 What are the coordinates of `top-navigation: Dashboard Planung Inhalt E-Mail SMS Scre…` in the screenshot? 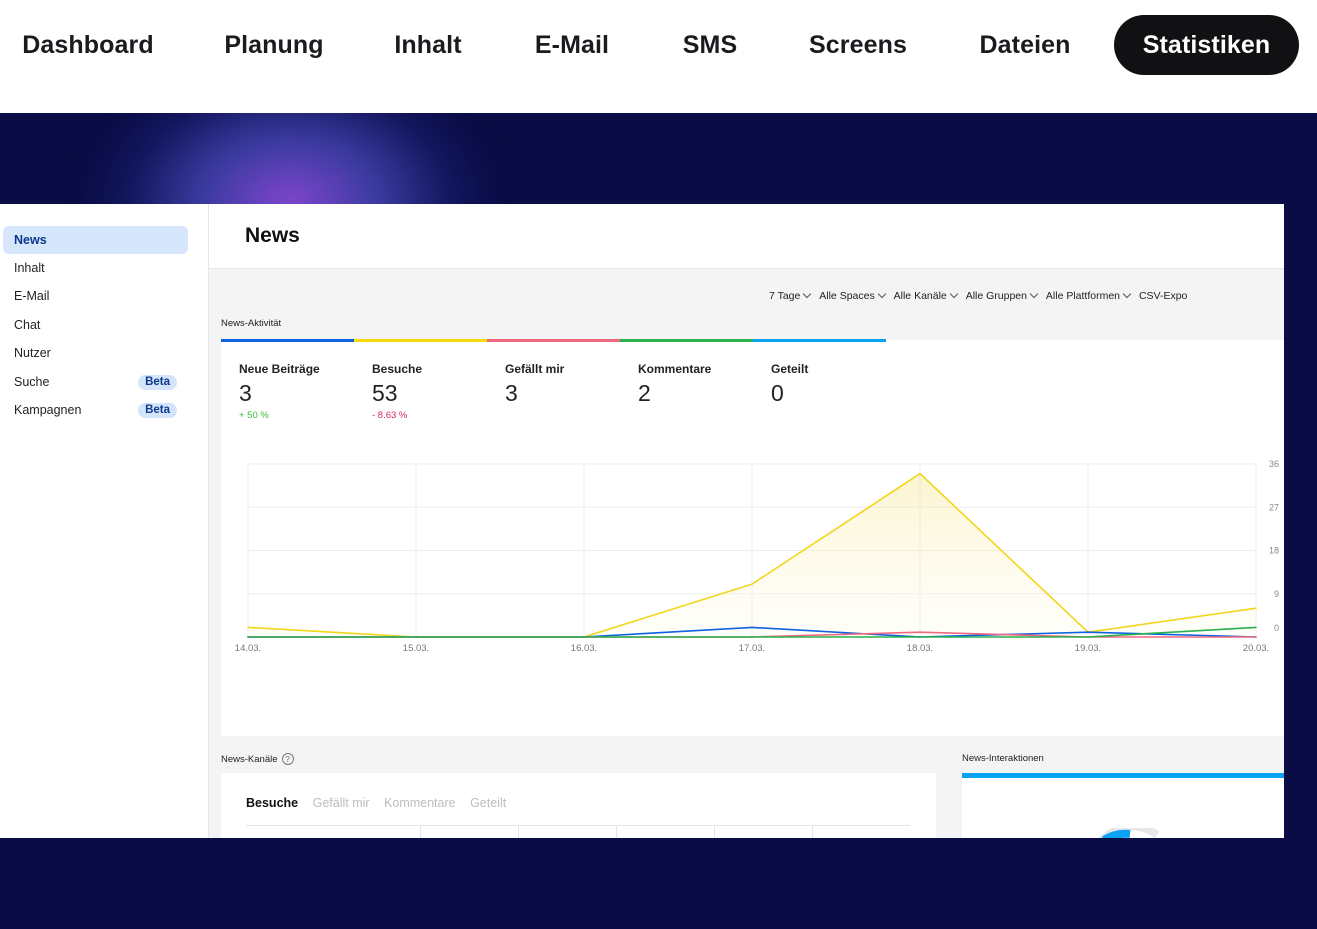 It's located at (658, 56).